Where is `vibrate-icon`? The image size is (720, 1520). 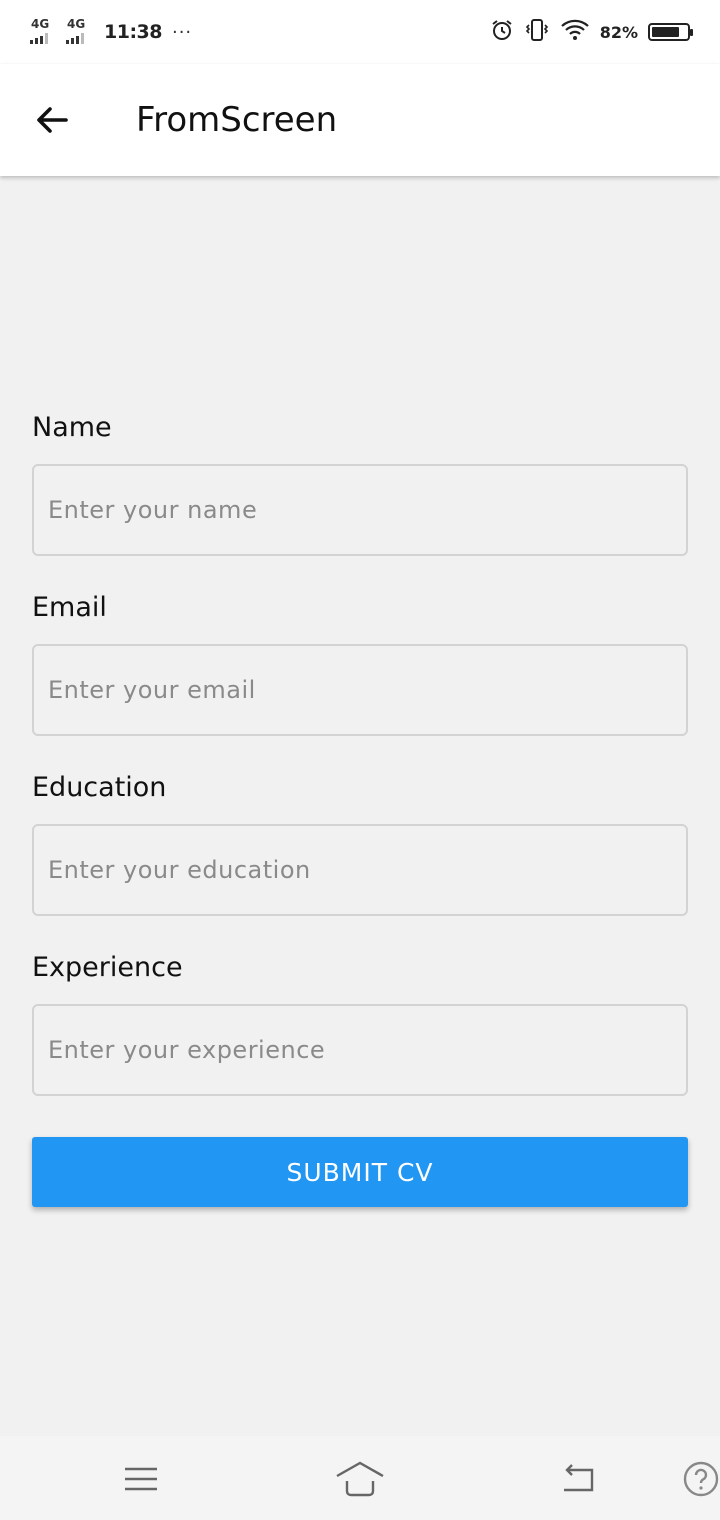 vibrate-icon is located at coordinates (537, 32).